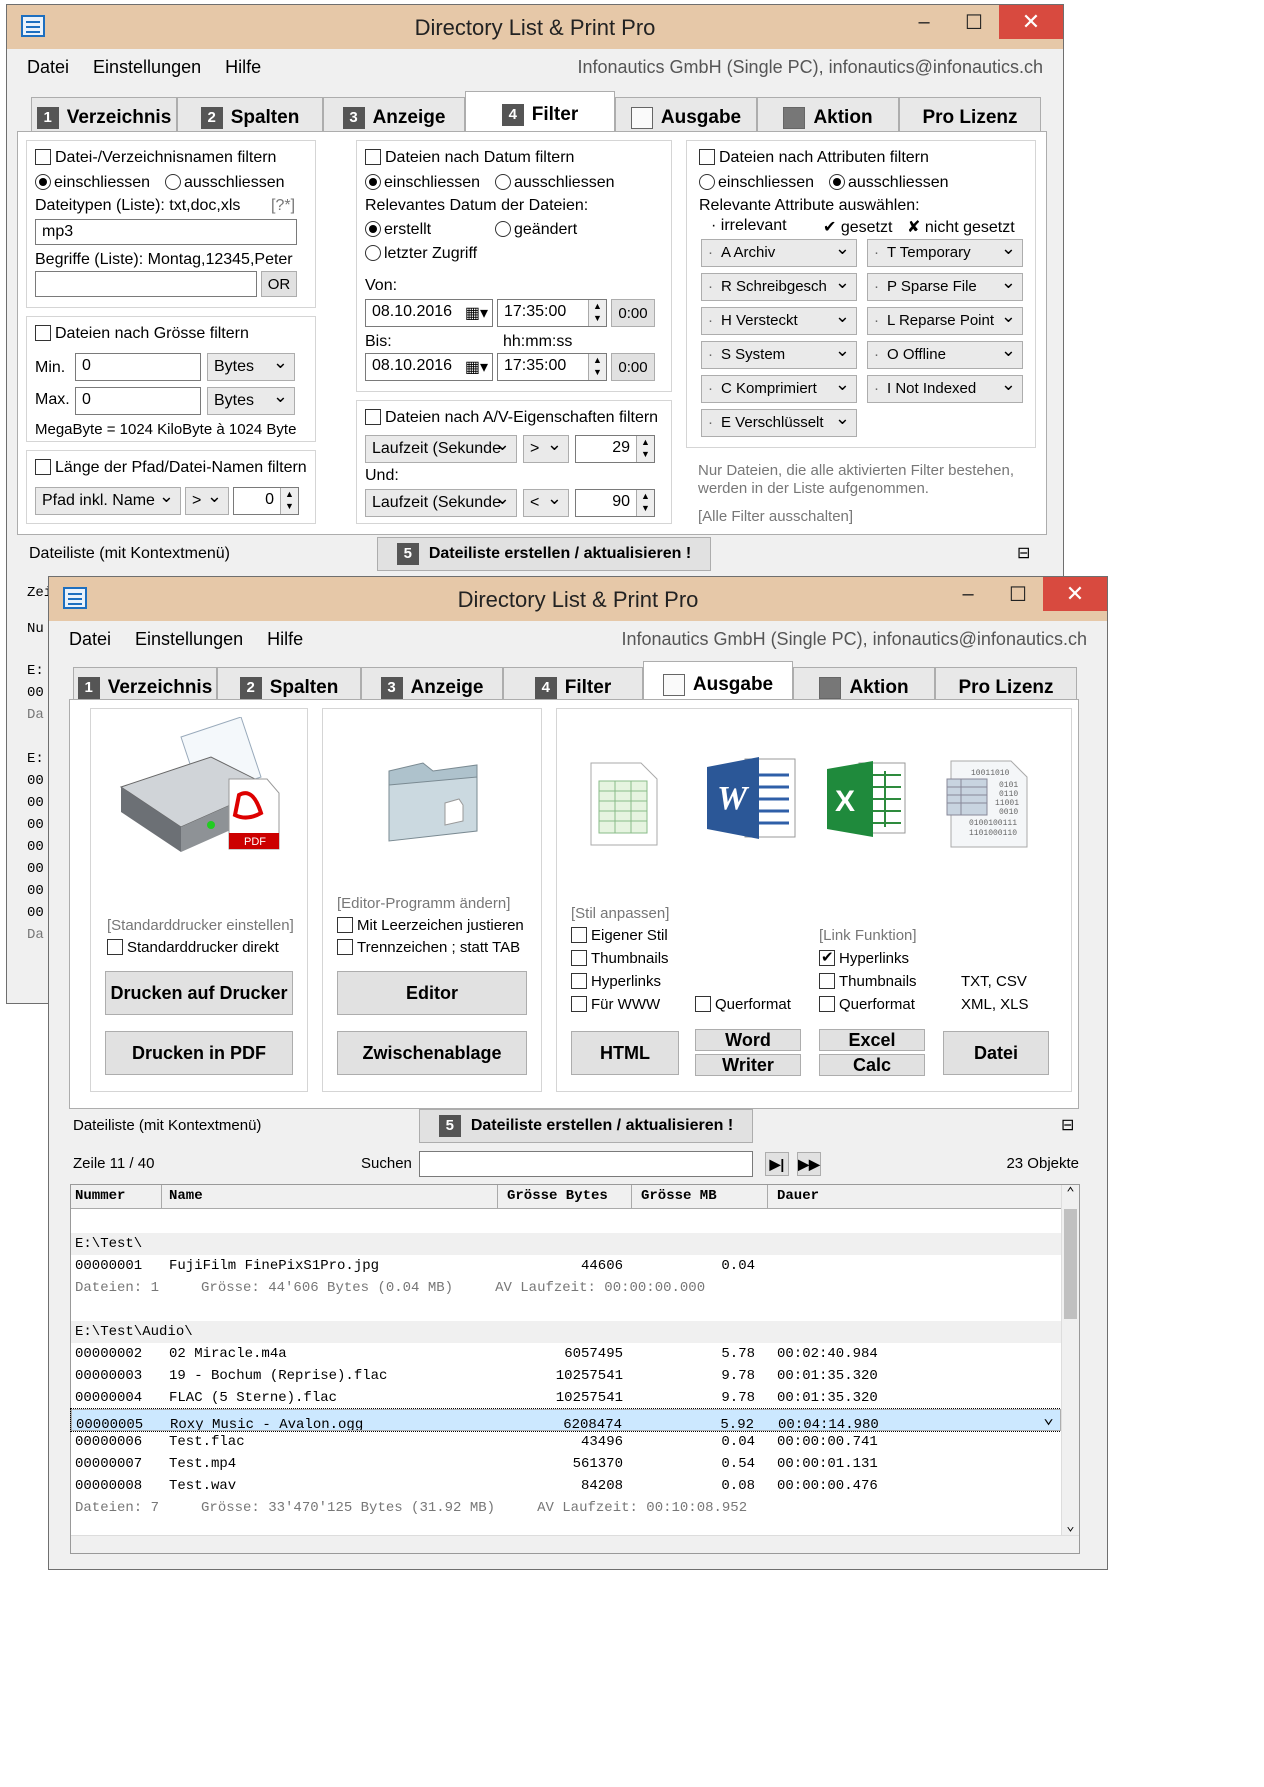 This screenshot has height=1787, width=1264. Describe the element at coordinates (777, 1164) in the screenshot. I see `find-next-button: ▶|` at that location.